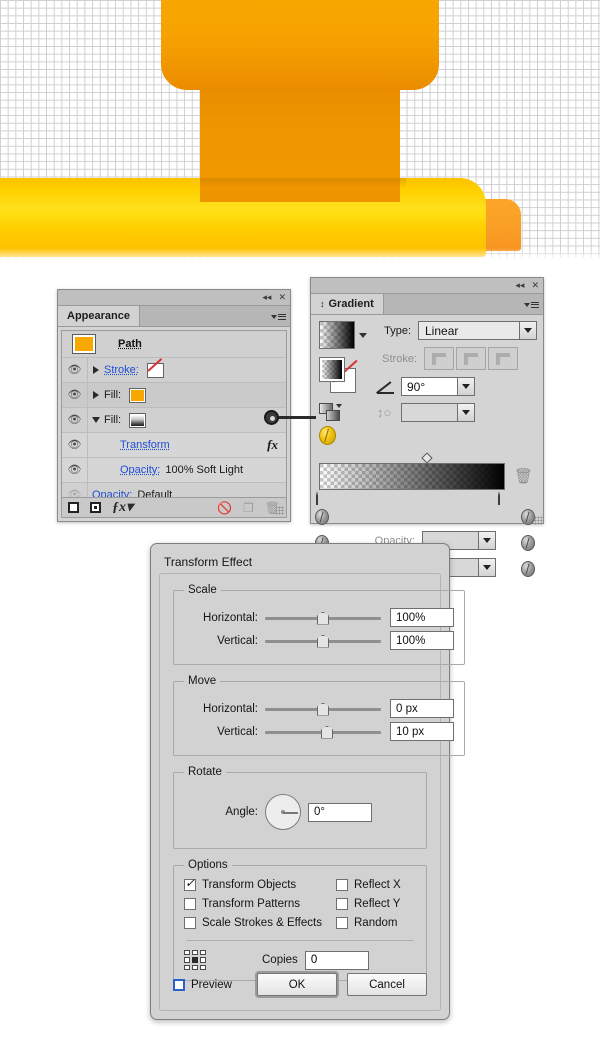 Image resolution: width=600 pixels, height=1050 pixels. I want to click on gradient-stop-end, so click(503, 499).